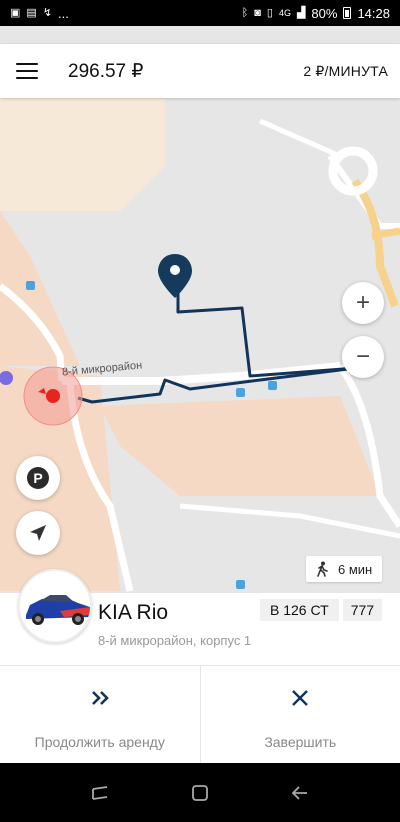  I want to click on app-bar: 296.57 ₽ 2 ₽/МИНУТА, so click(200, 71).